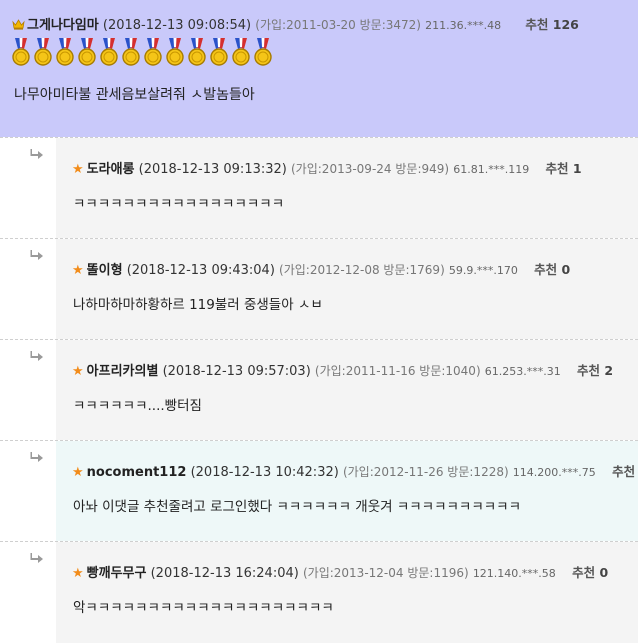  Describe the element at coordinates (134, 95) in the screenshot. I see `post-content: 나무아미타불 관세음보살려줘 ㅅ발놈들아` at that location.